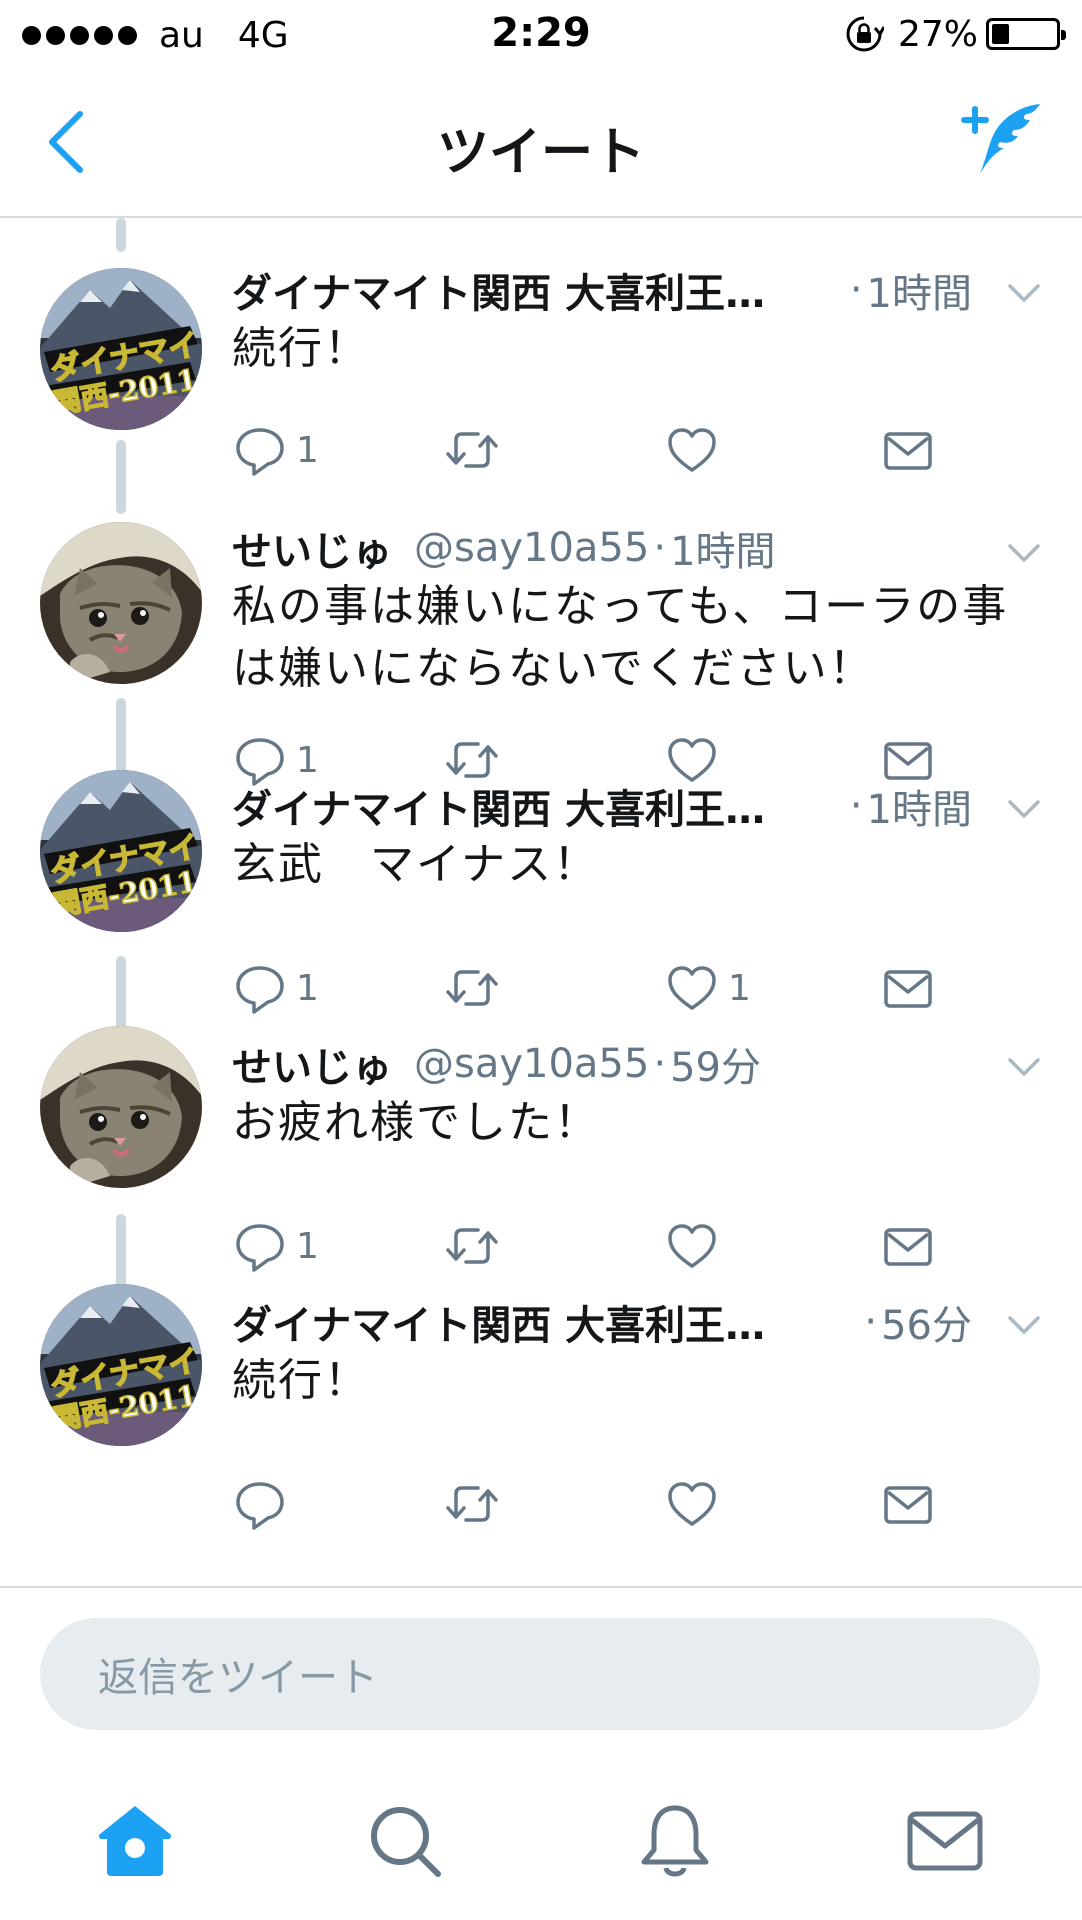 The width and height of the screenshot is (1082, 1920). Describe the element at coordinates (541, 35) in the screenshot. I see `status-bar: au 4G 2:29 27%` at that location.